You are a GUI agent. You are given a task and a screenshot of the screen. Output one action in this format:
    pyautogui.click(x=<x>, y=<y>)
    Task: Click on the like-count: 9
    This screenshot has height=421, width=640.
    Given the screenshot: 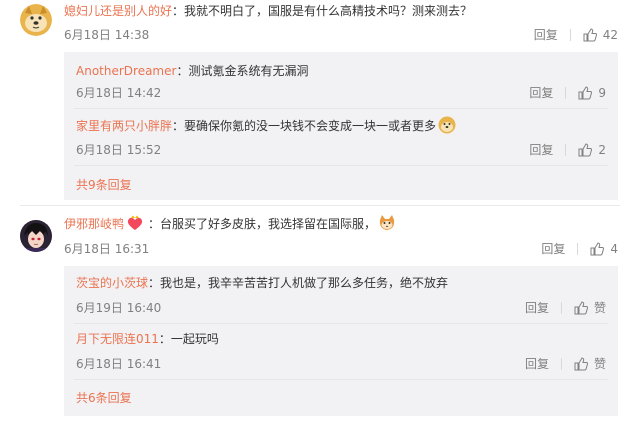 What is the action you would take?
    pyautogui.click(x=602, y=93)
    